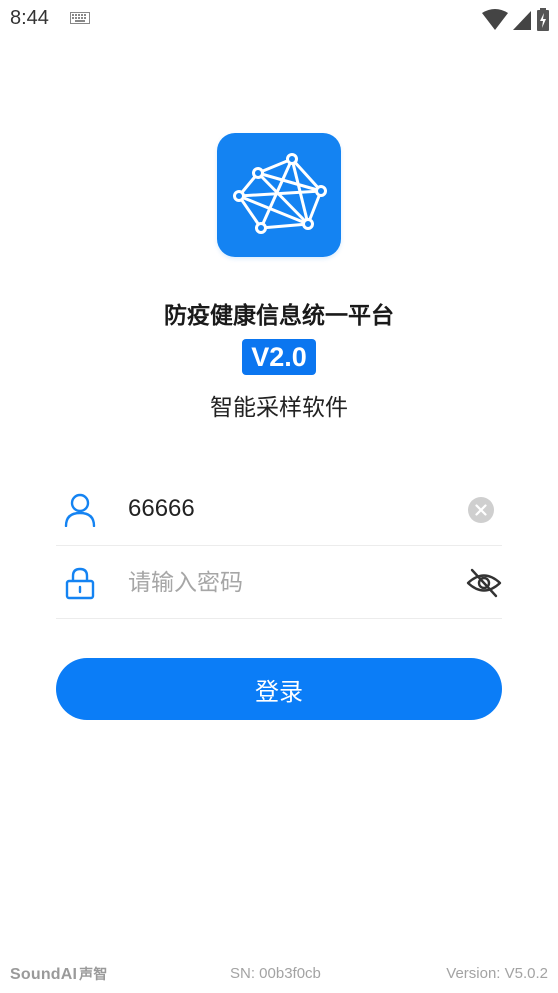 The width and height of the screenshot is (558, 993). What do you see at coordinates (161, 509) in the screenshot?
I see `username-input: 66666` at bounding box center [161, 509].